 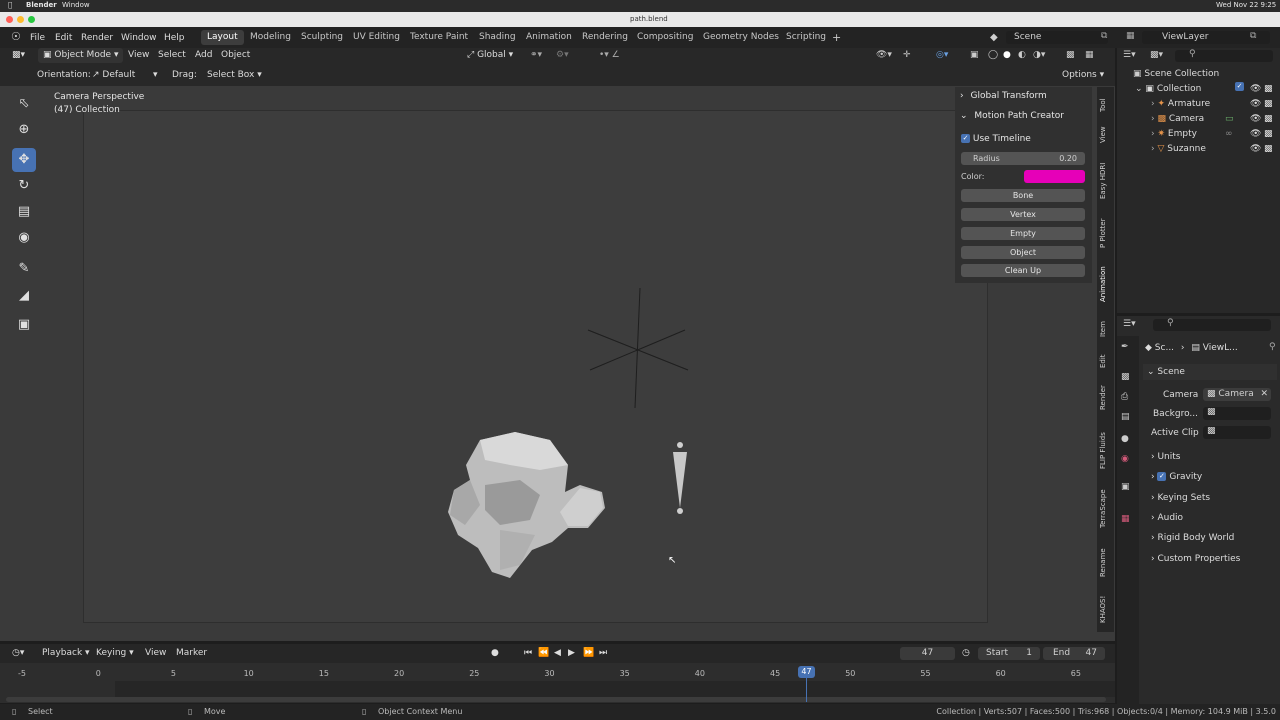 What do you see at coordinates (1176, 477) in the screenshot?
I see `gravity-panel-header: › ✓ Gravity` at bounding box center [1176, 477].